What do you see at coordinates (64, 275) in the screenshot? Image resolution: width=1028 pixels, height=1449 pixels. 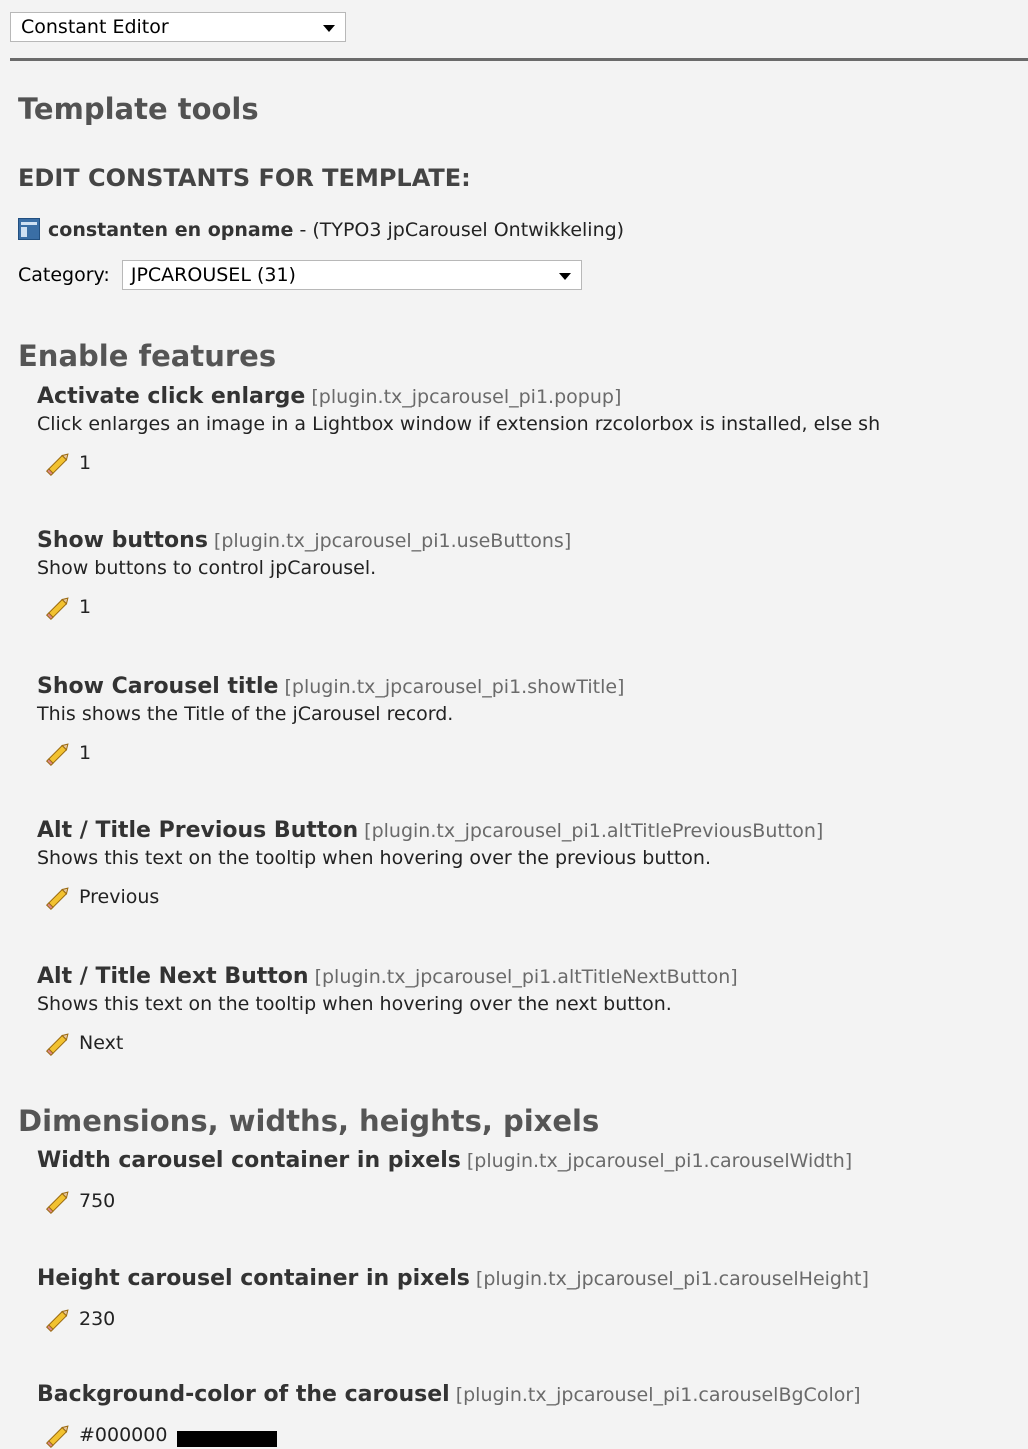 I see `category-label: Category:` at bounding box center [64, 275].